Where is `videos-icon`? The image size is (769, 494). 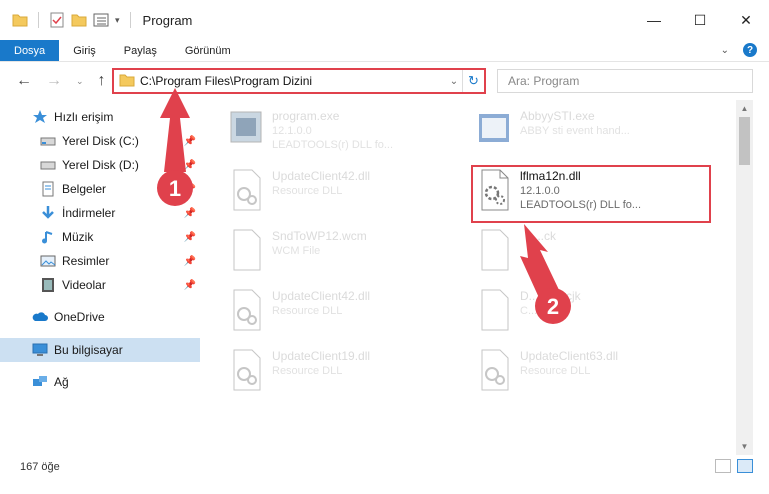 videos-icon is located at coordinates (48, 285).